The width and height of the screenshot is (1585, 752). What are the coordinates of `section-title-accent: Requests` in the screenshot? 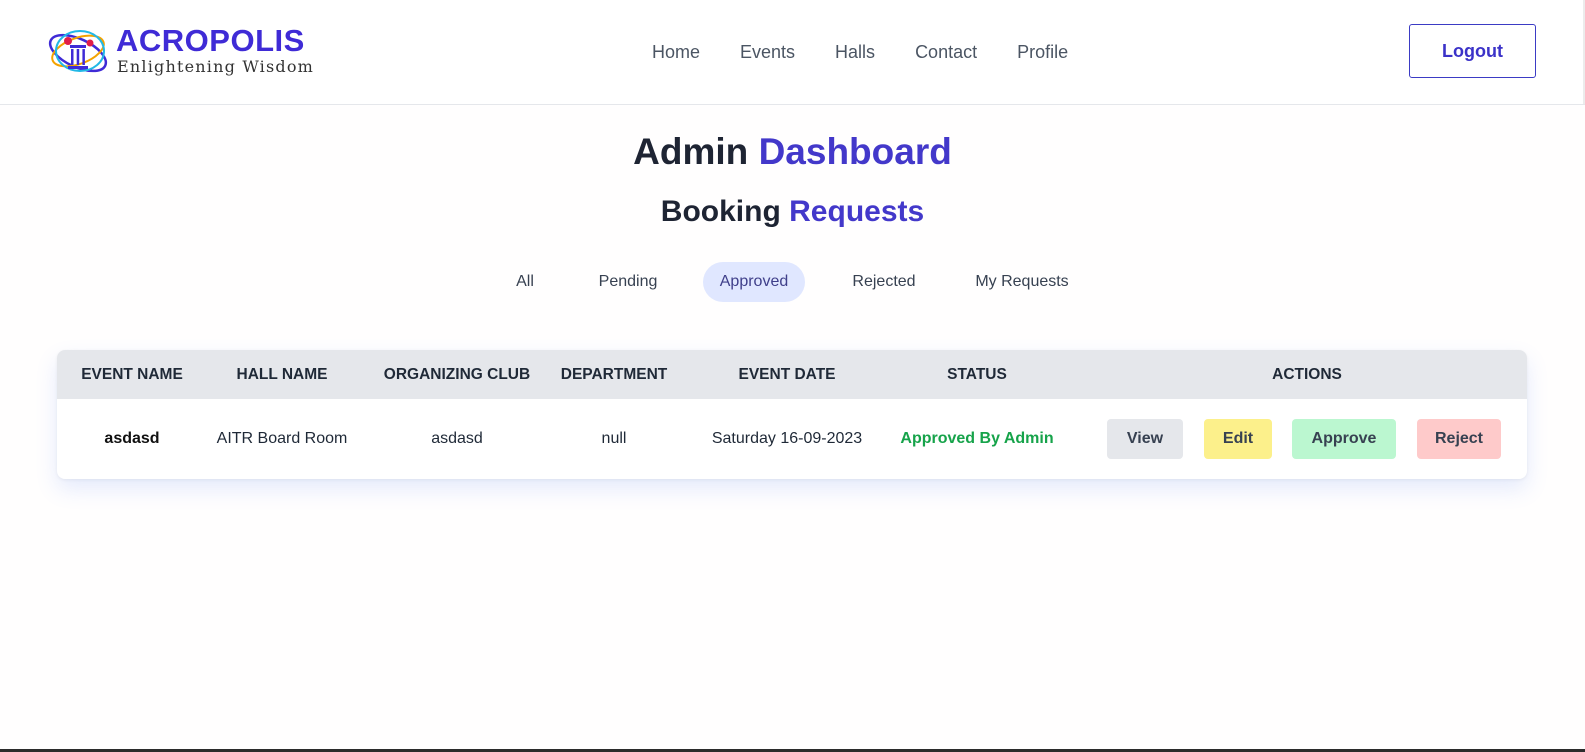 It's located at (857, 211).